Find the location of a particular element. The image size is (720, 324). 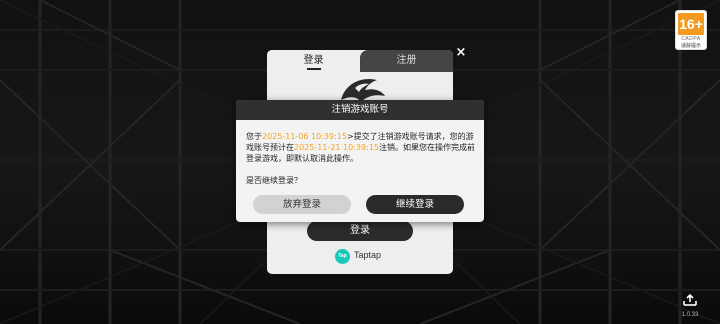

version-label: 1.0.33 is located at coordinates (690, 315).